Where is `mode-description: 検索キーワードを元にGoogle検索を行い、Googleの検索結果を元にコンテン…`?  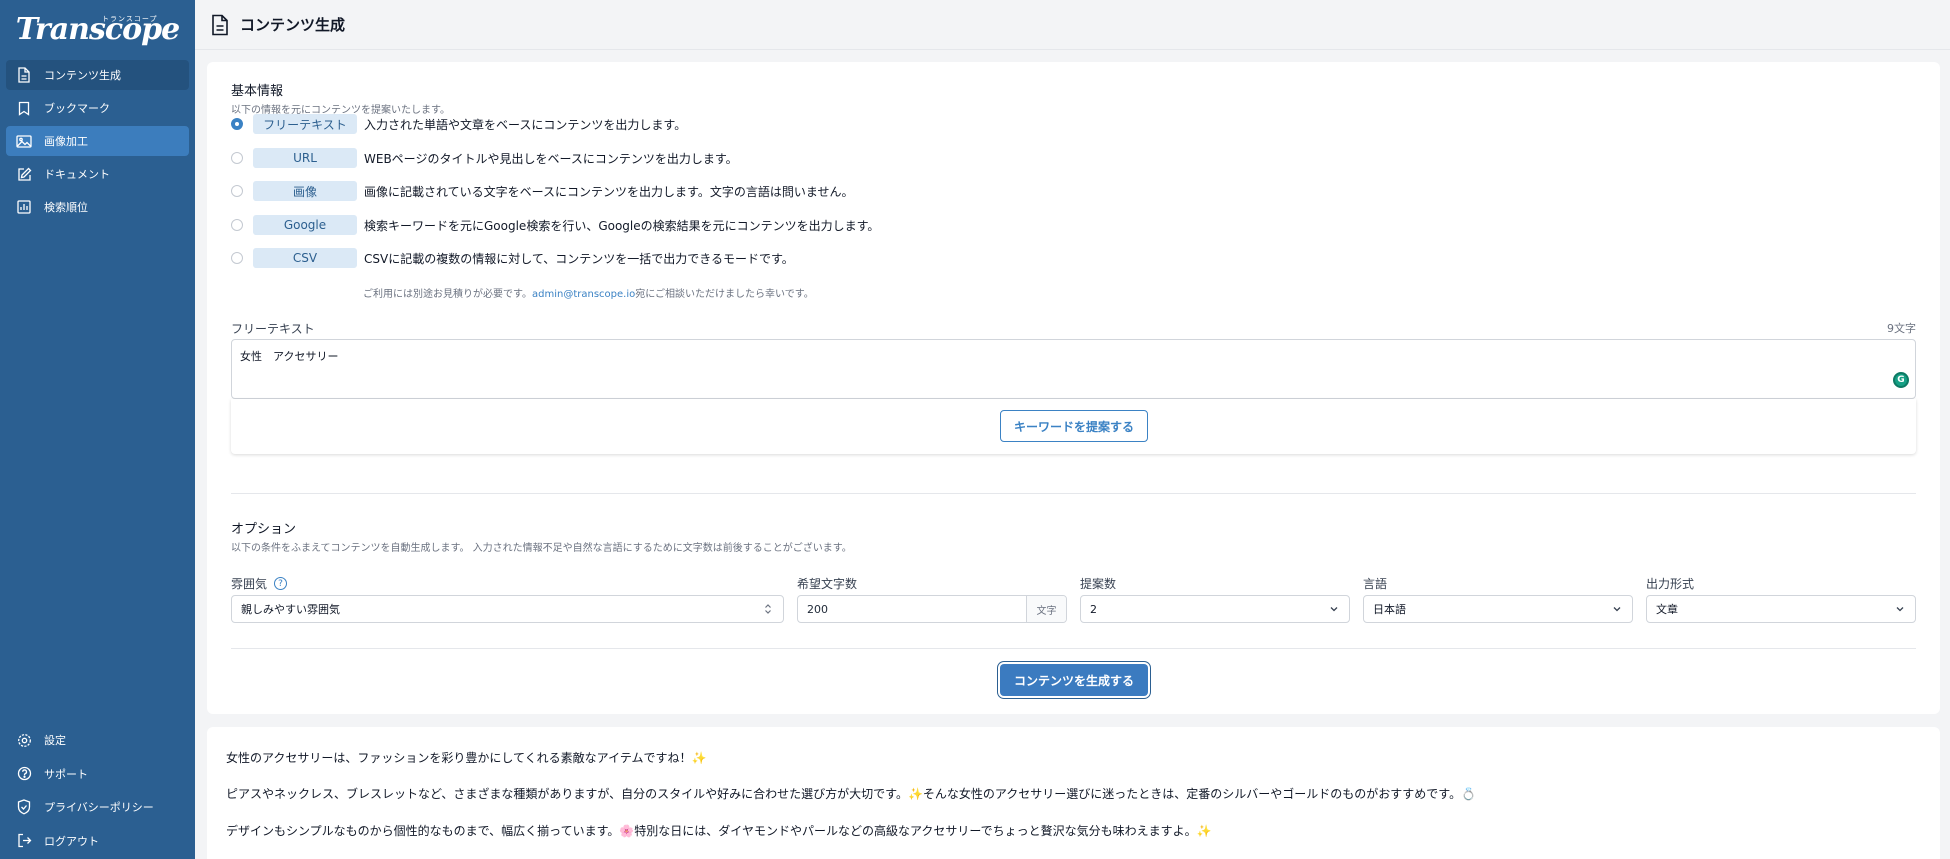
mode-description: 検索キーワードを元にGoogle検索を行い、Googleの検索結果を元にコンテン… is located at coordinates (622, 225).